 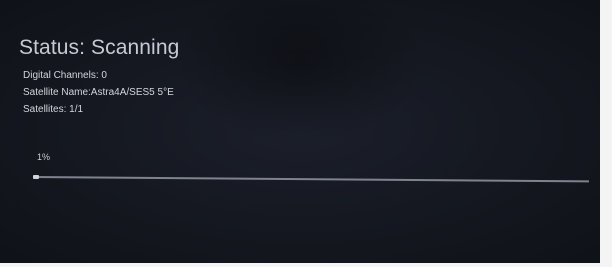 I want to click on scan-progress-bar, so click(x=310, y=179).